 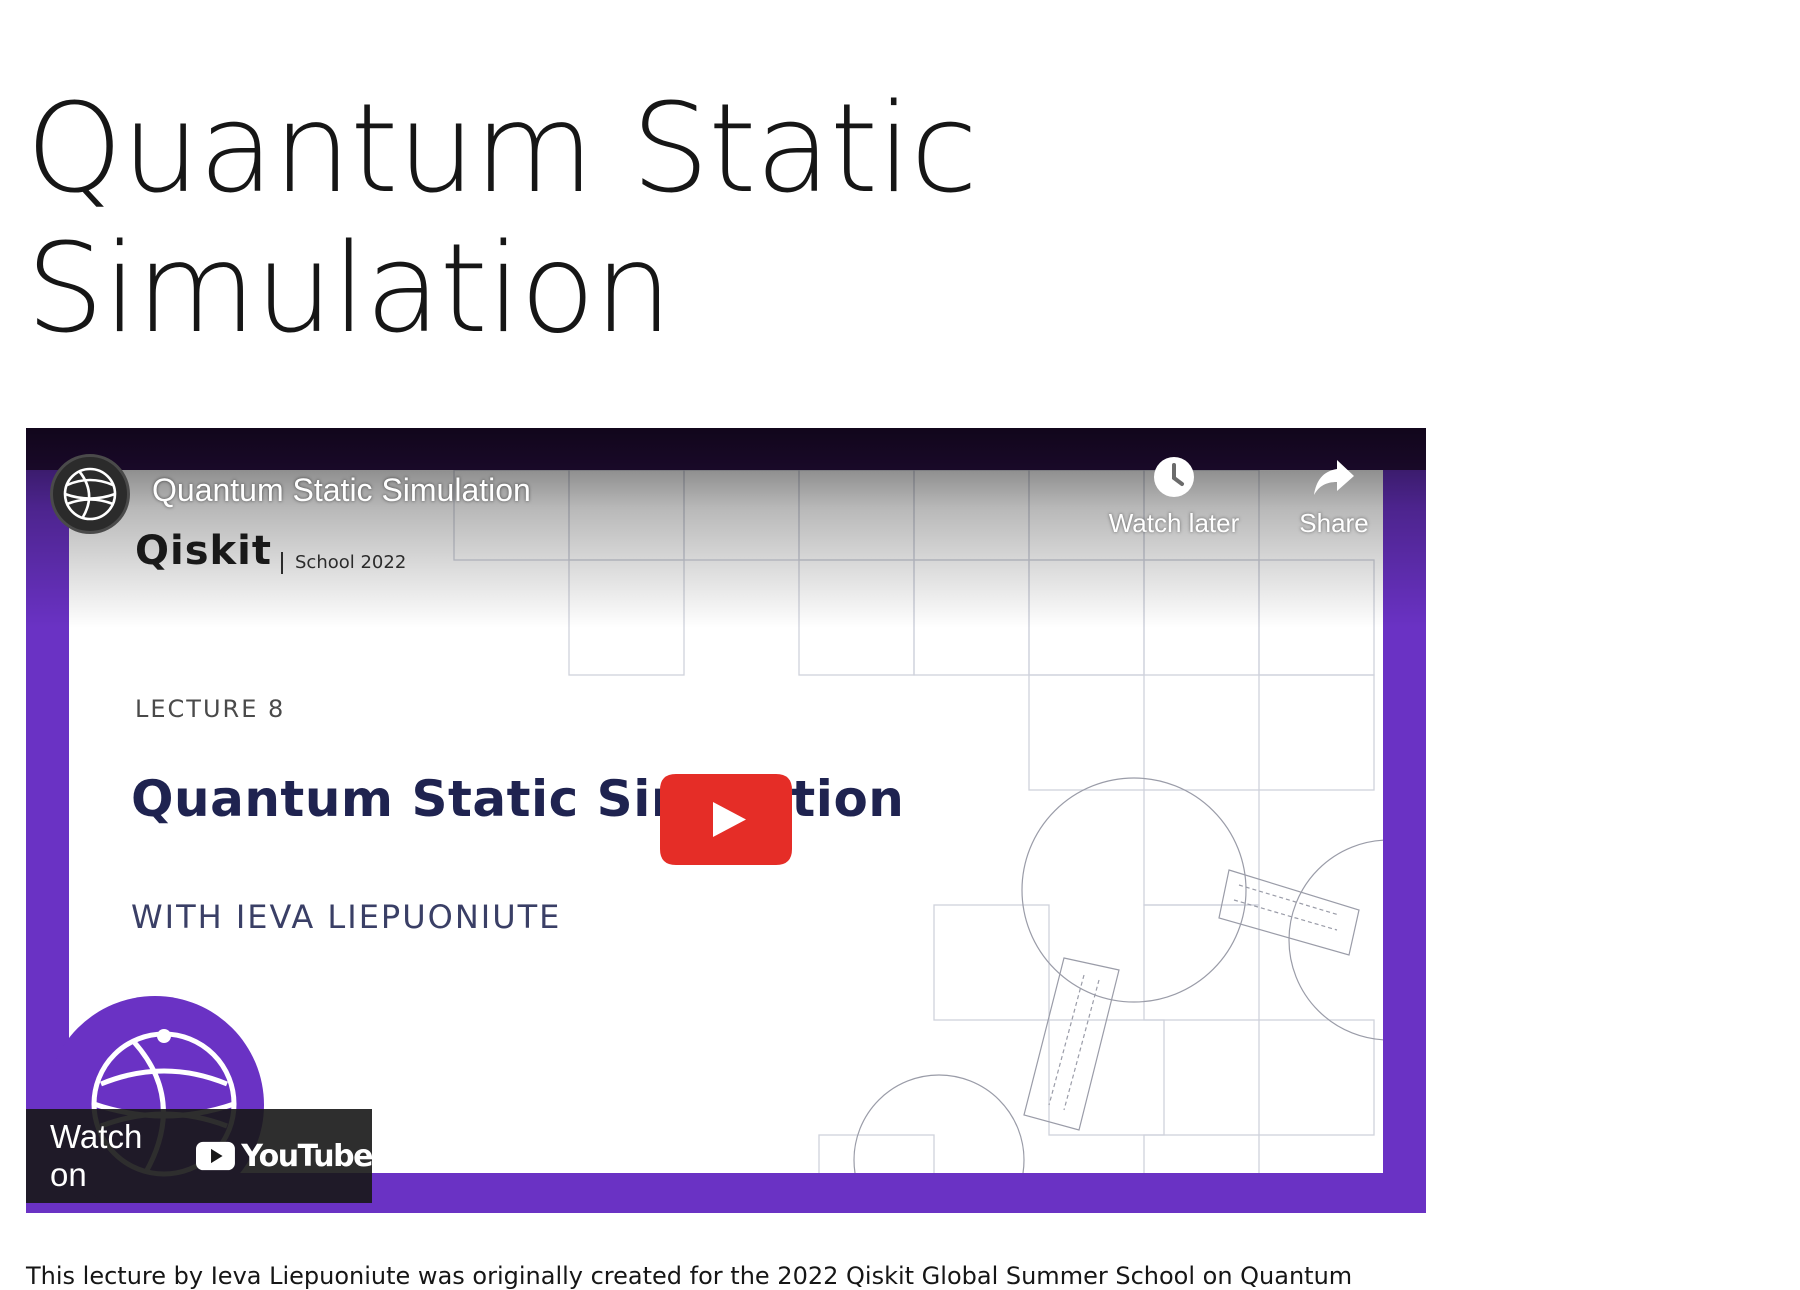 I want to click on share-arrow-icon, so click(x=1334, y=477).